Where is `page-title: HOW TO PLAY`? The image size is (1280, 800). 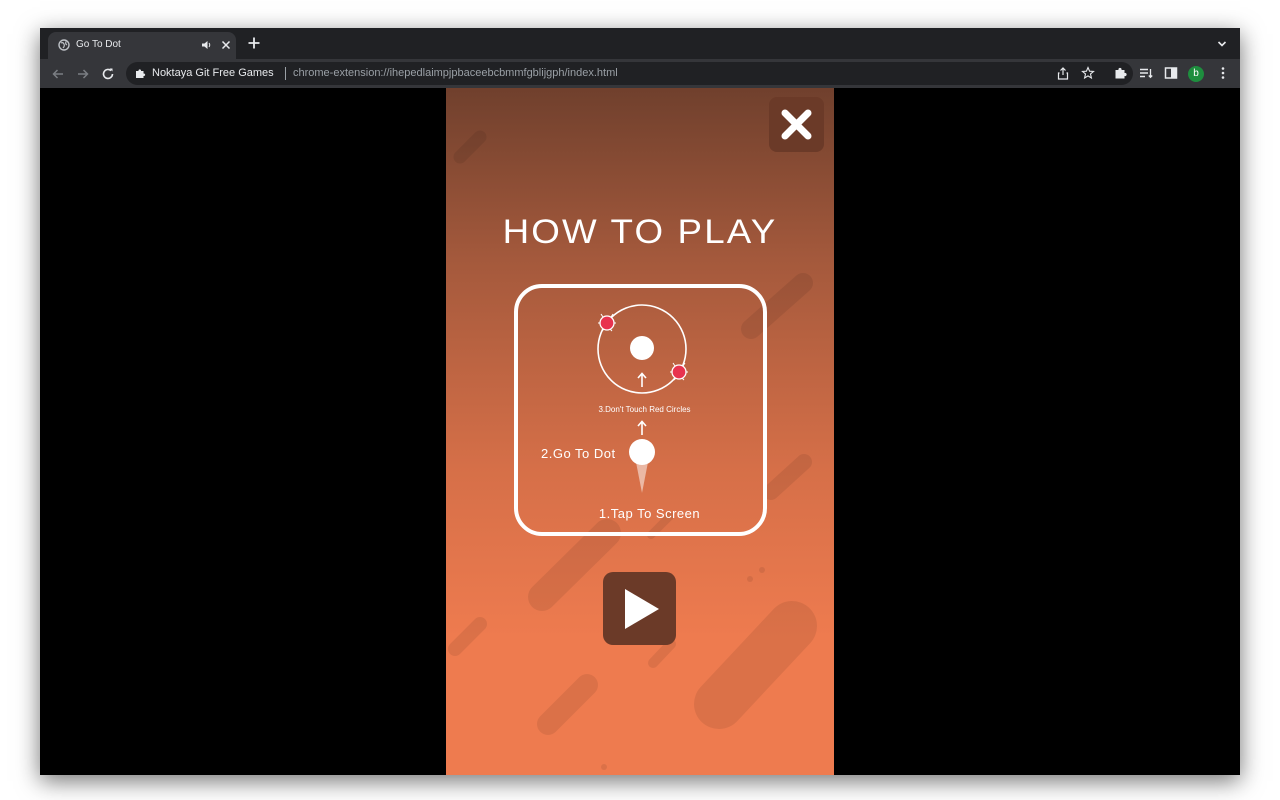 page-title: HOW TO PLAY is located at coordinates (640, 232).